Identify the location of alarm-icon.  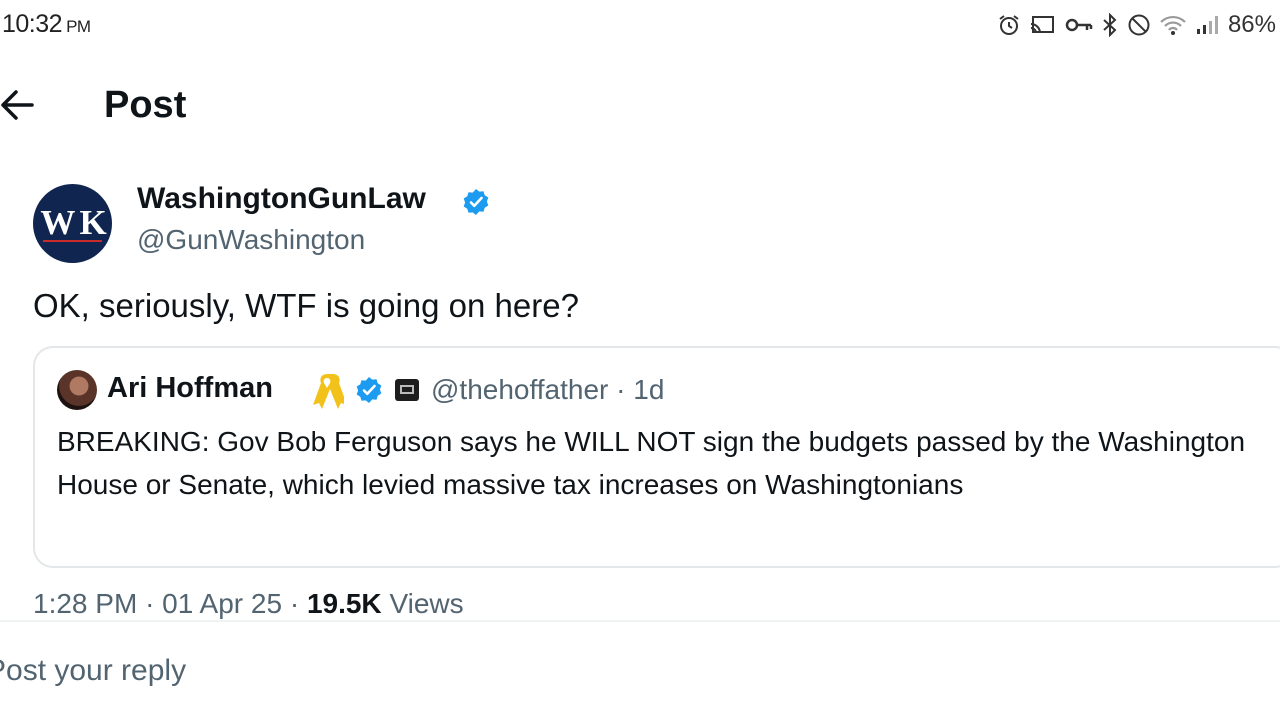
(1009, 25).